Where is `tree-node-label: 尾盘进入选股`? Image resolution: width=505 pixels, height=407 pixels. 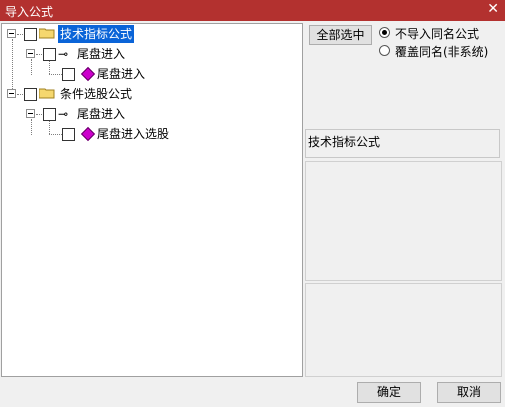
tree-node-label: 尾盘进入选股 is located at coordinates (133, 134).